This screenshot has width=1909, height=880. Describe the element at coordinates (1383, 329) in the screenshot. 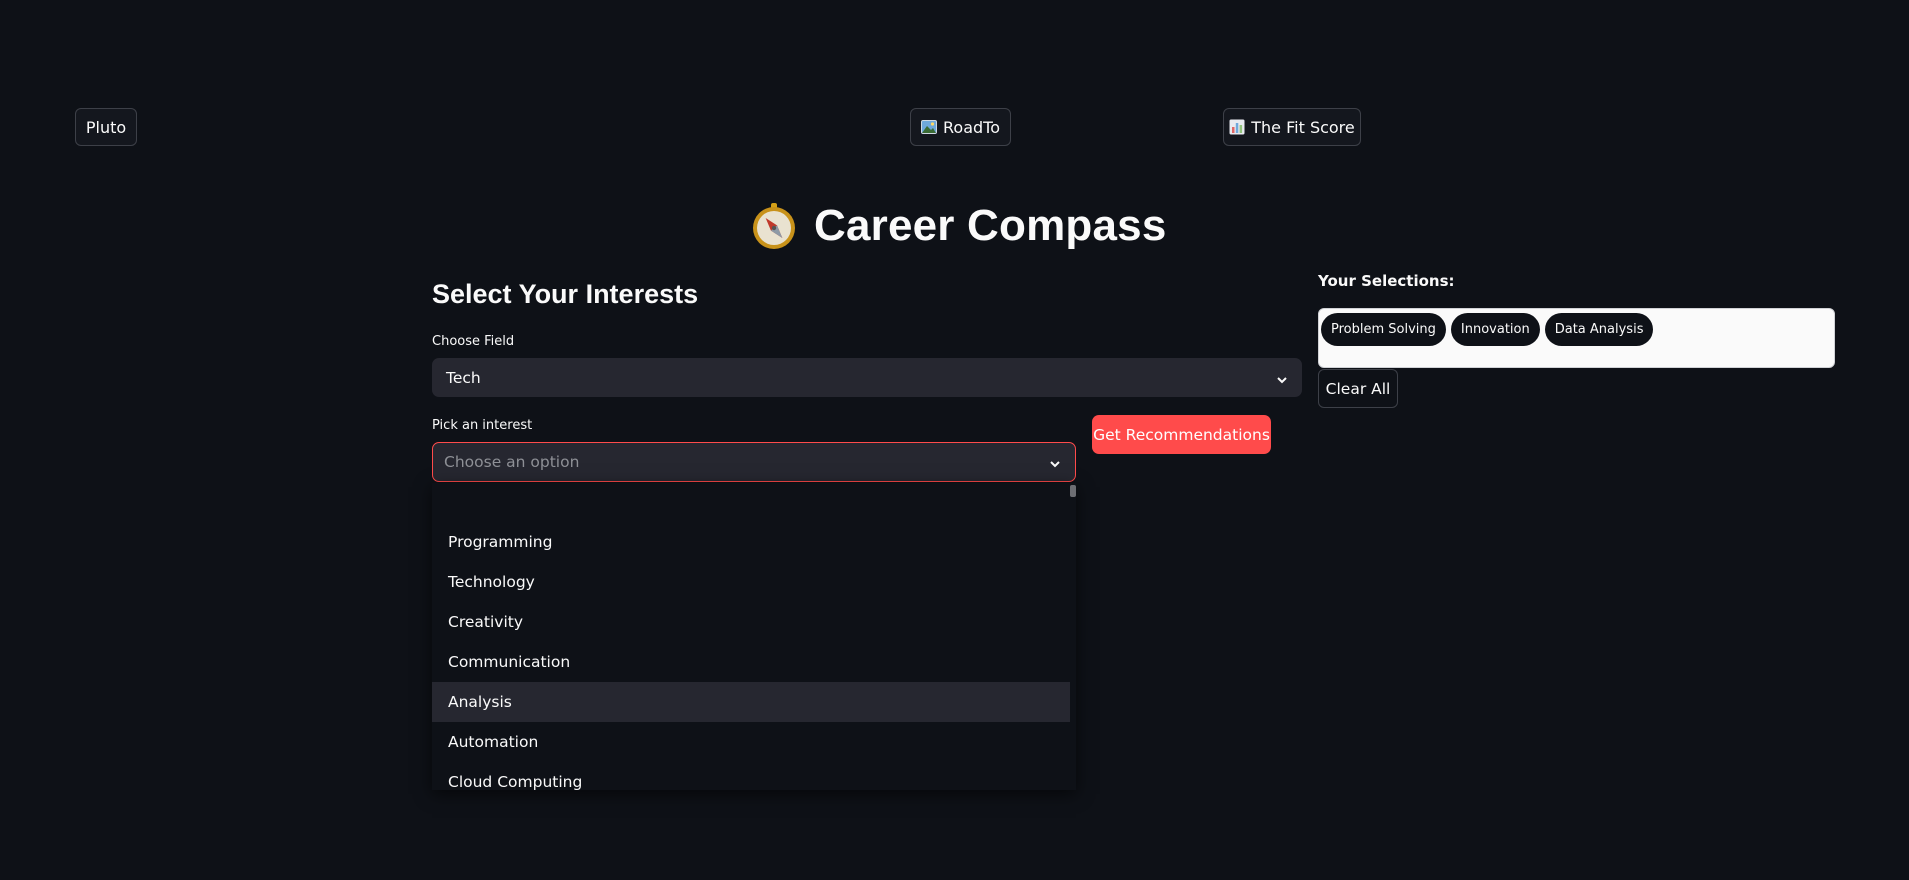

I see `selection-pill: Problem Solving` at that location.